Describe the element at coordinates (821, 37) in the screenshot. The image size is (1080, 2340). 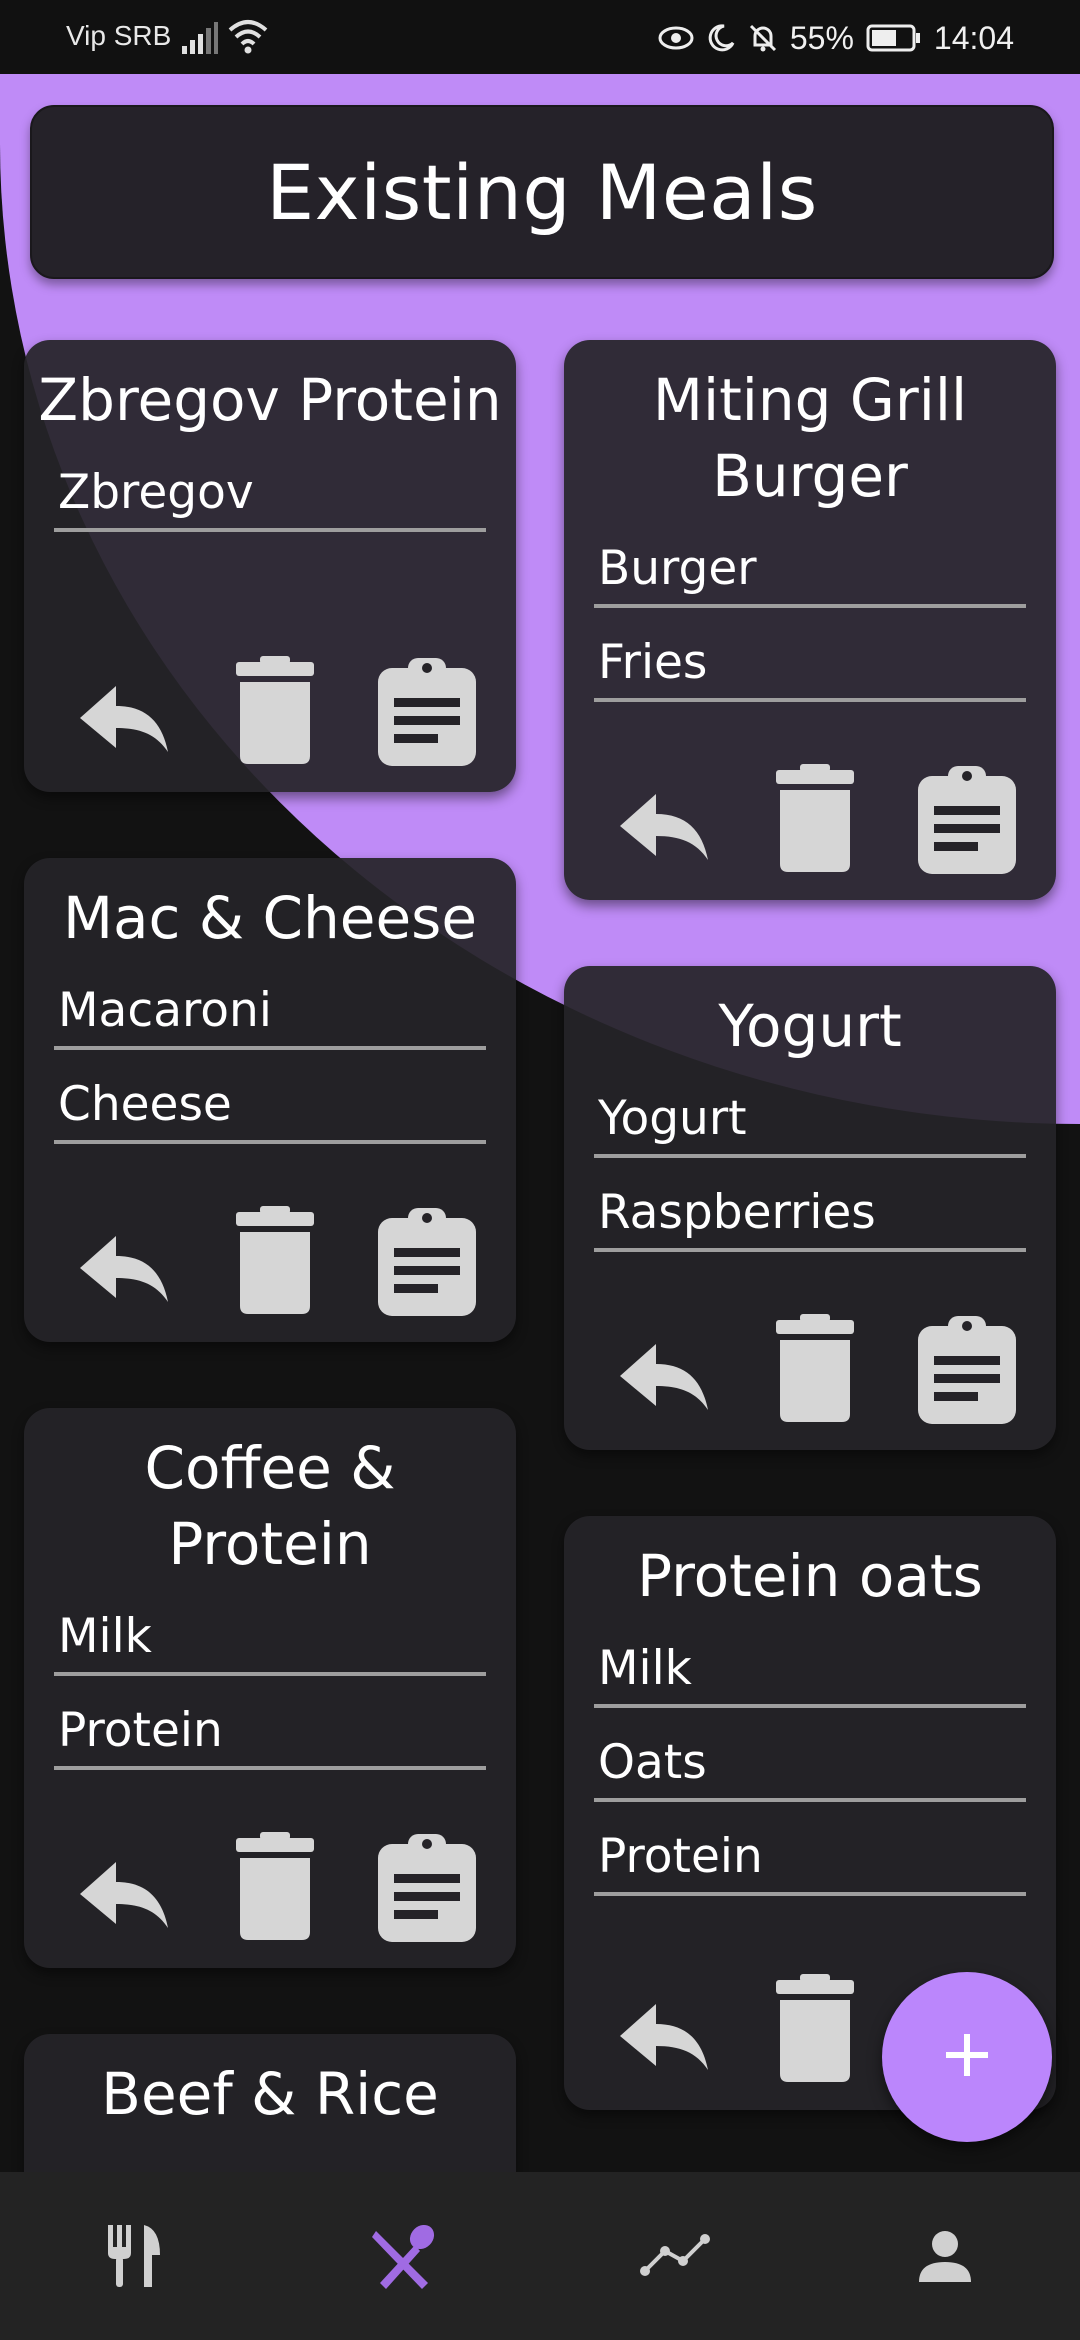
I see `battery-percent: 55%` at that location.